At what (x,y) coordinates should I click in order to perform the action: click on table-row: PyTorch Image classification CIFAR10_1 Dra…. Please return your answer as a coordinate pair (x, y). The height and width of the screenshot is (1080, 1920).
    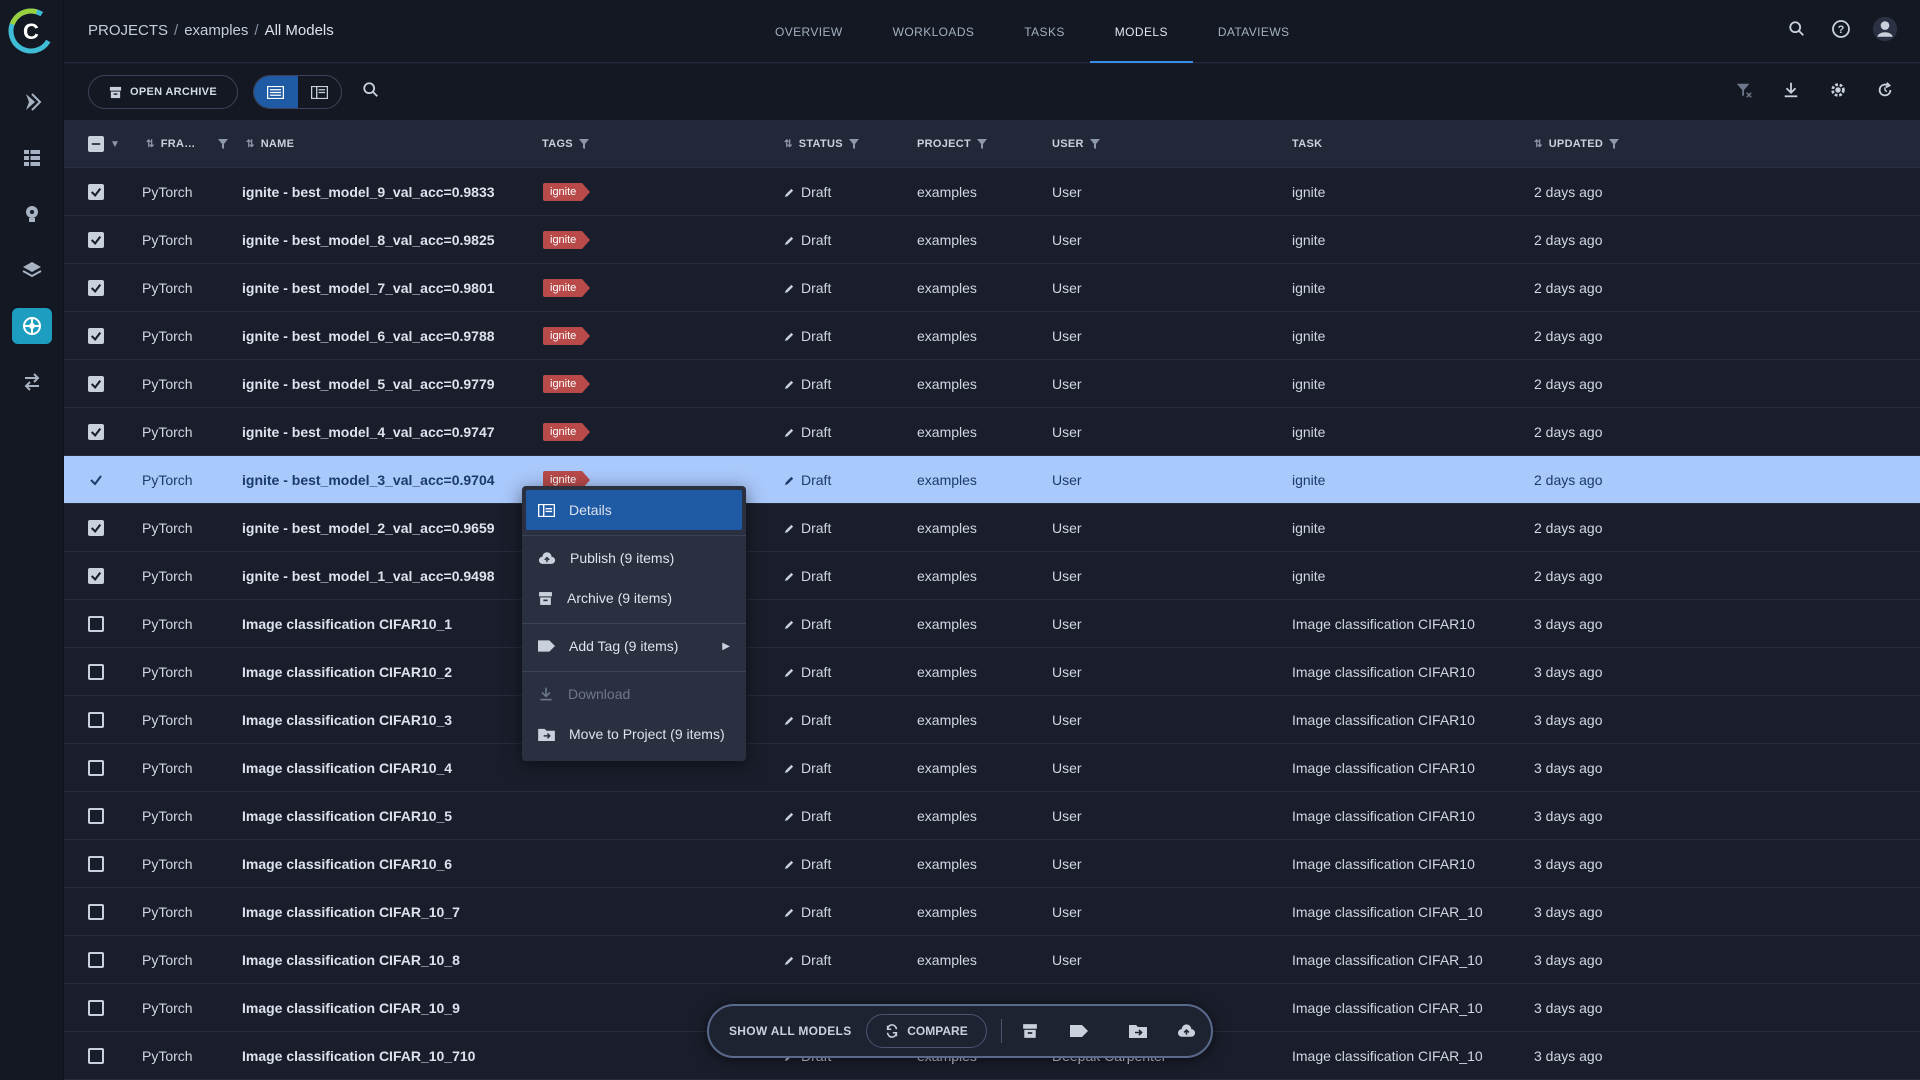
    Looking at the image, I should click on (992, 624).